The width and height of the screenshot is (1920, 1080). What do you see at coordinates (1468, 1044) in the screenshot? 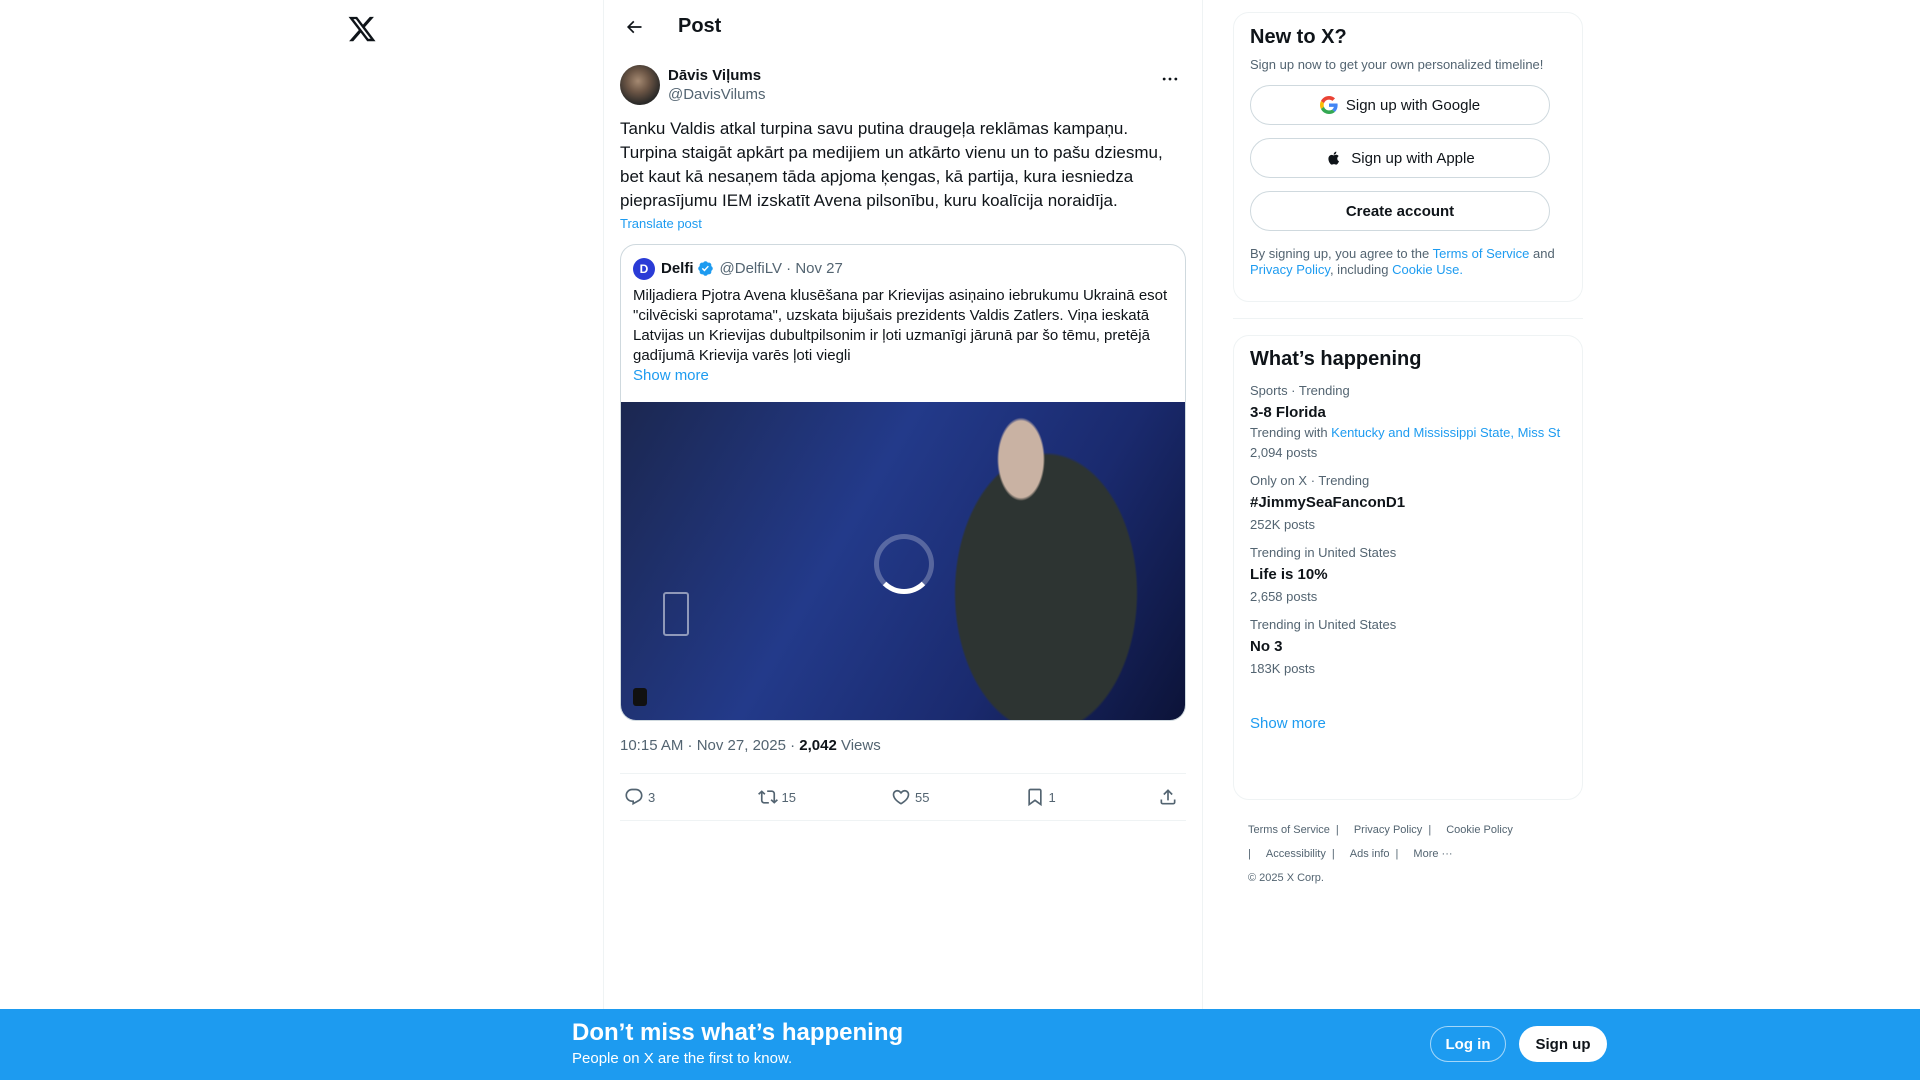
I see `login-button: Log in` at bounding box center [1468, 1044].